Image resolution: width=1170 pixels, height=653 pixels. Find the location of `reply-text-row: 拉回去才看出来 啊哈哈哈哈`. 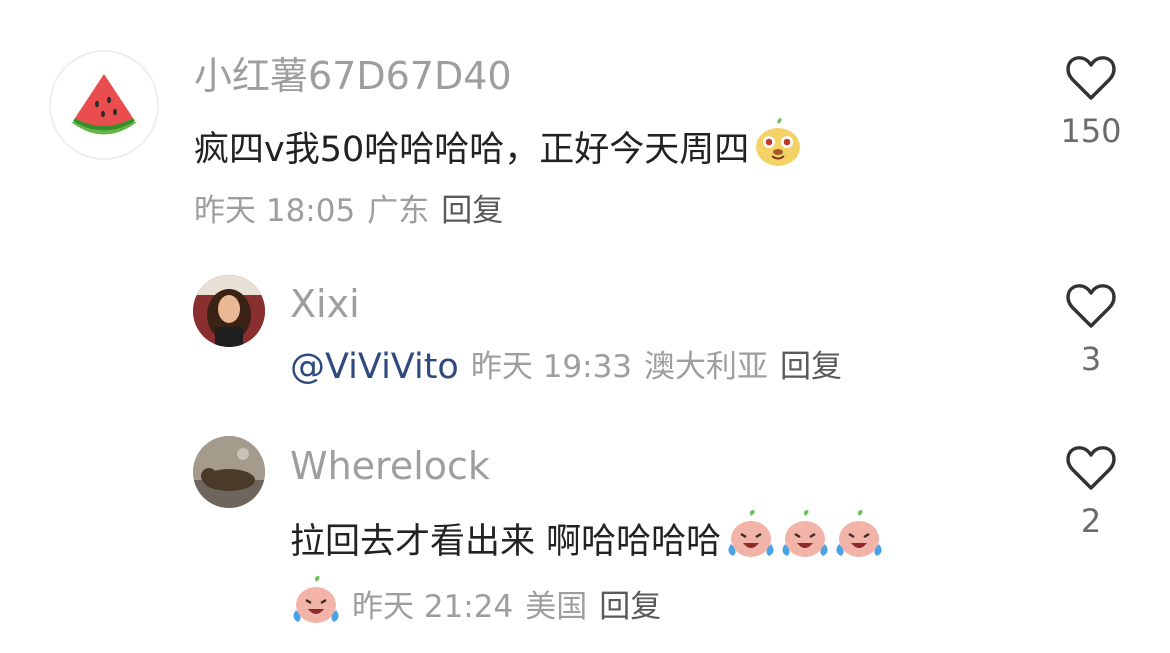

reply-text-row: 拉回去才看出来 啊哈哈哈哈 is located at coordinates (587, 541).